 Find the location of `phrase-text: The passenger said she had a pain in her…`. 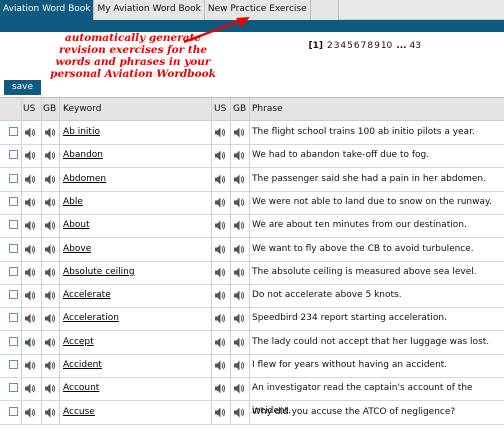

phrase-text: The passenger said she had a pain in her… is located at coordinates (369, 178).